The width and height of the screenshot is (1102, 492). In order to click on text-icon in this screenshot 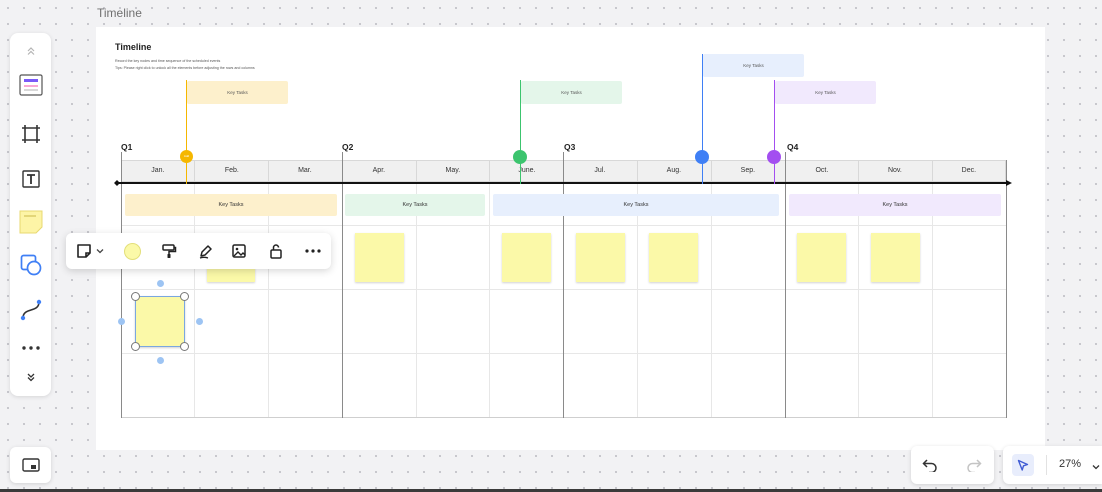, I will do `click(30, 178)`.